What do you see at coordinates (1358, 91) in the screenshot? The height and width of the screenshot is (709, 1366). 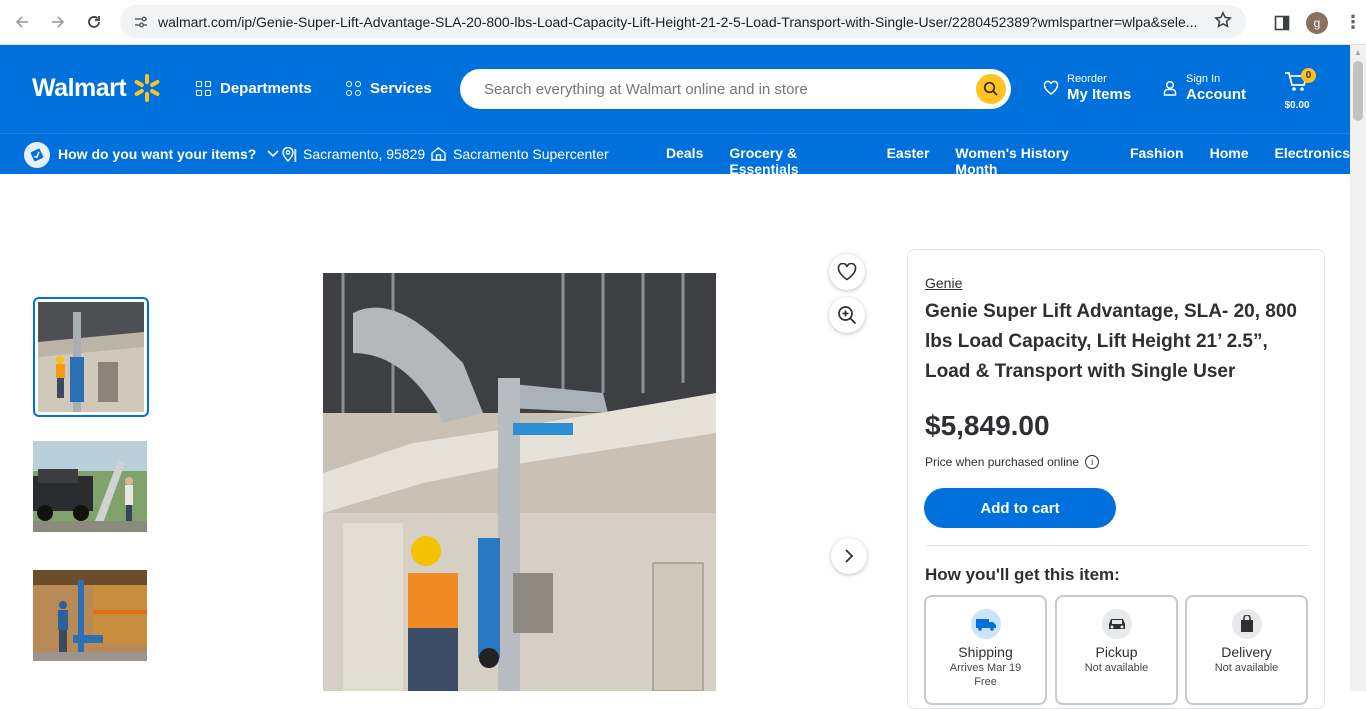 I see `scrollbar-thumb` at bounding box center [1358, 91].